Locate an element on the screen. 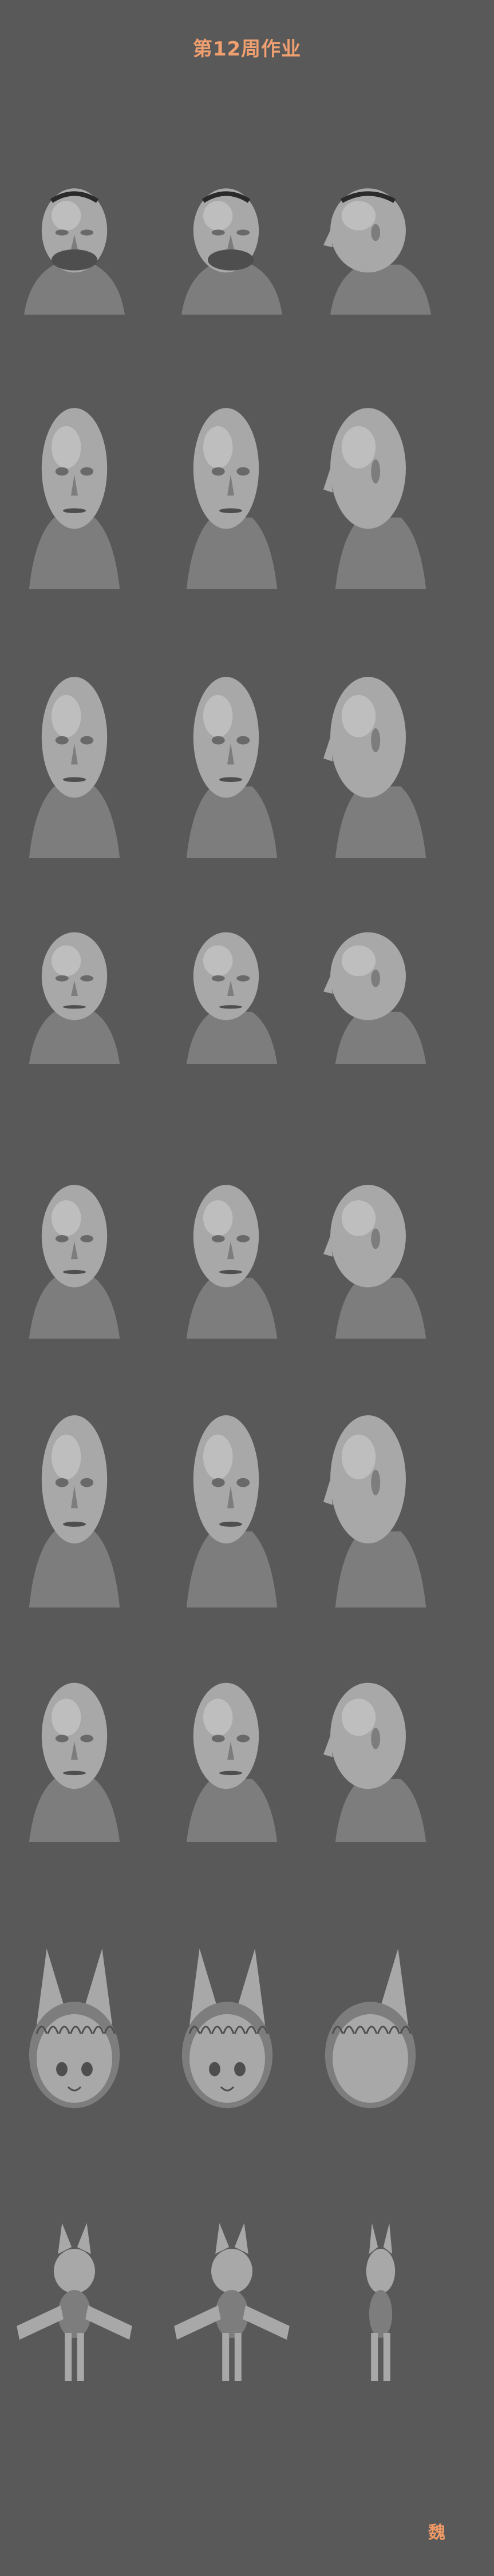 The width and height of the screenshot is (494, 2576). ogre-head-three-quarter-view is located at coordinates (232, 249).